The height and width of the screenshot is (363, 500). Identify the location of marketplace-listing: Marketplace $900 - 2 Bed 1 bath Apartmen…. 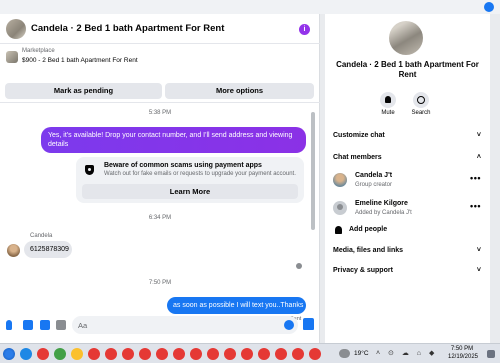
(160, 74).